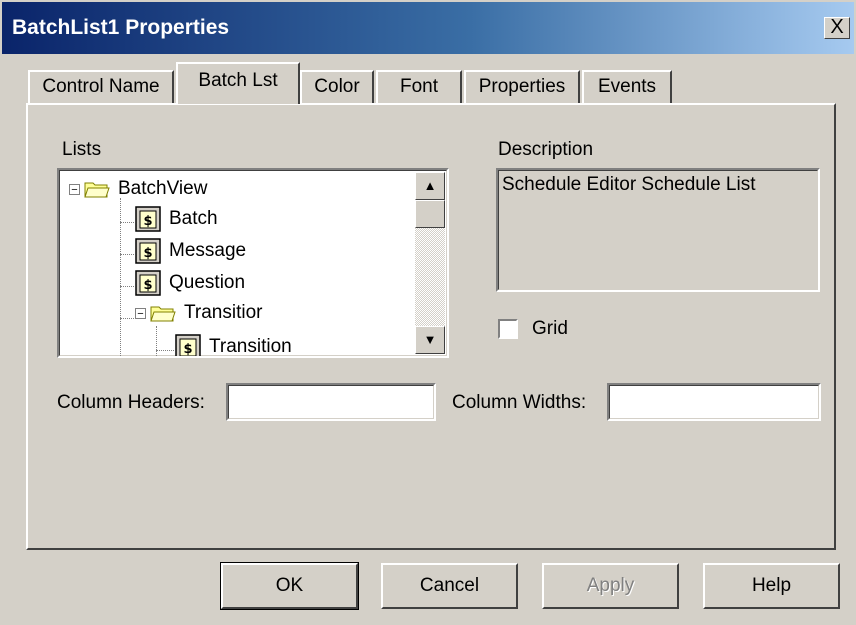 Image resolution: width=856 pixels, height=625 pixels. I want to click on tab-color: Color, so click(337, 87).